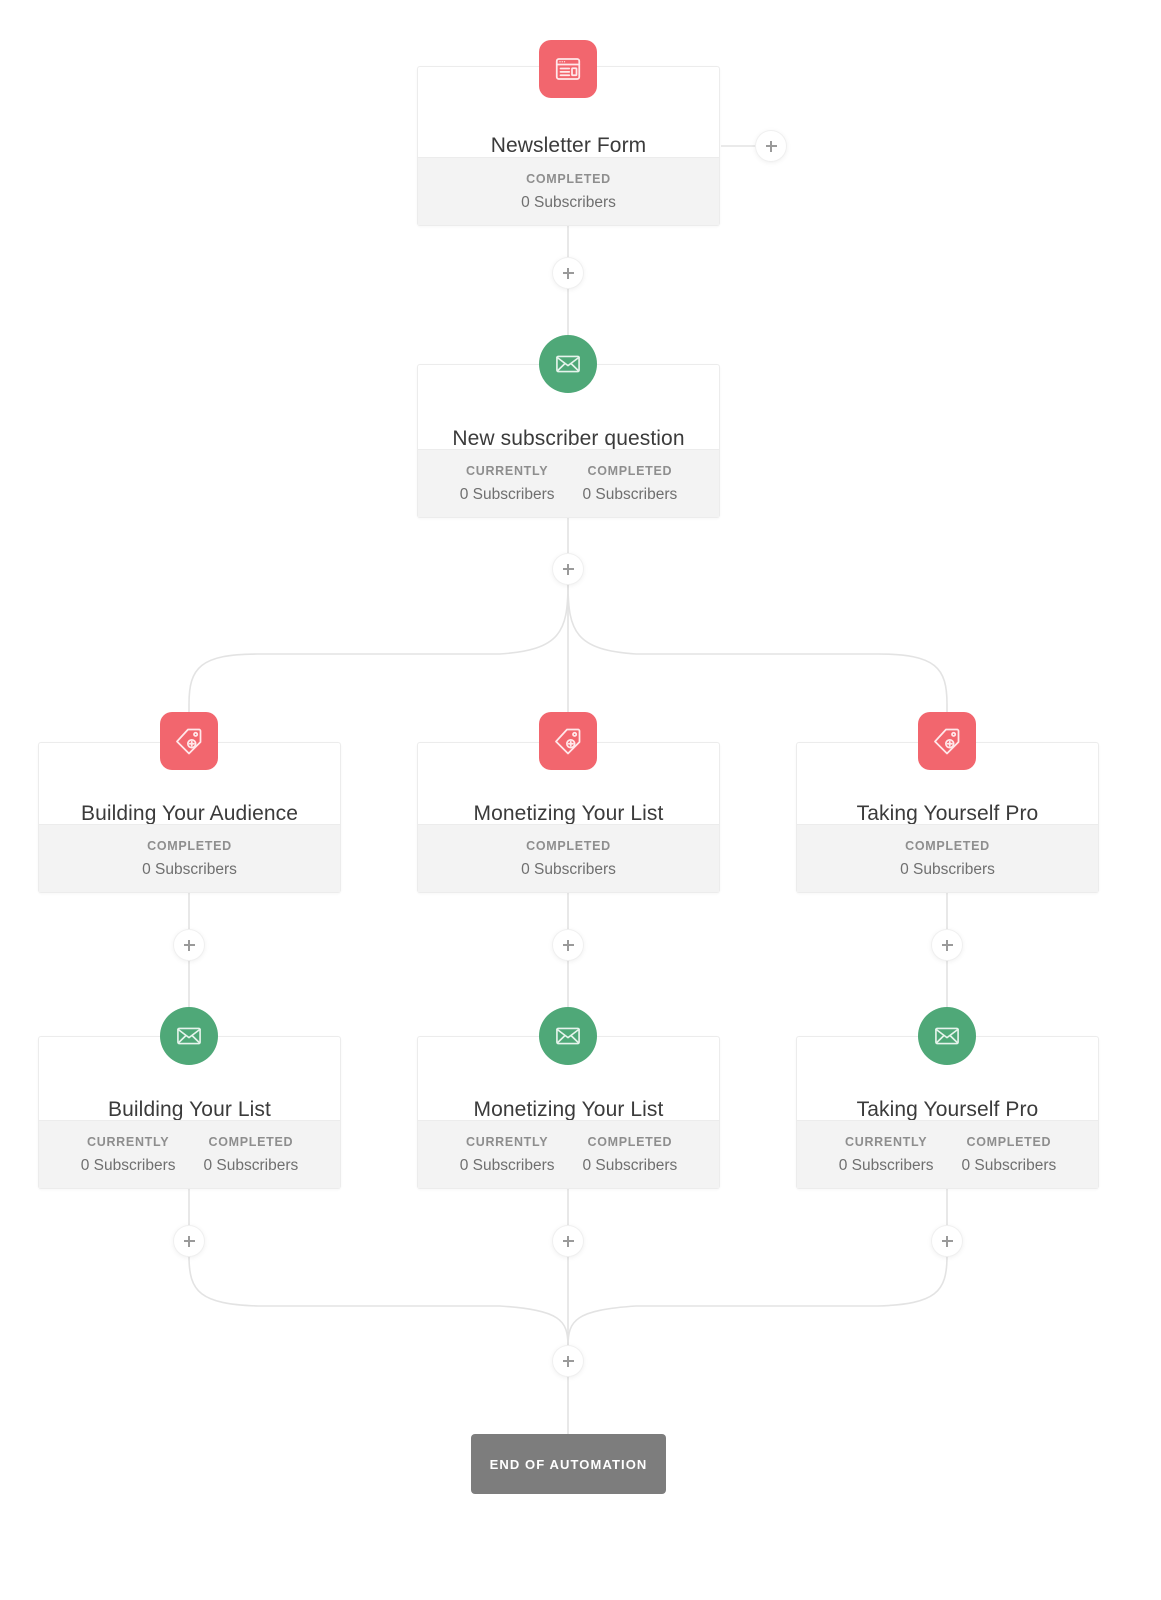  I want to click on add-step-button-after-email-right, so click(947, 1241).